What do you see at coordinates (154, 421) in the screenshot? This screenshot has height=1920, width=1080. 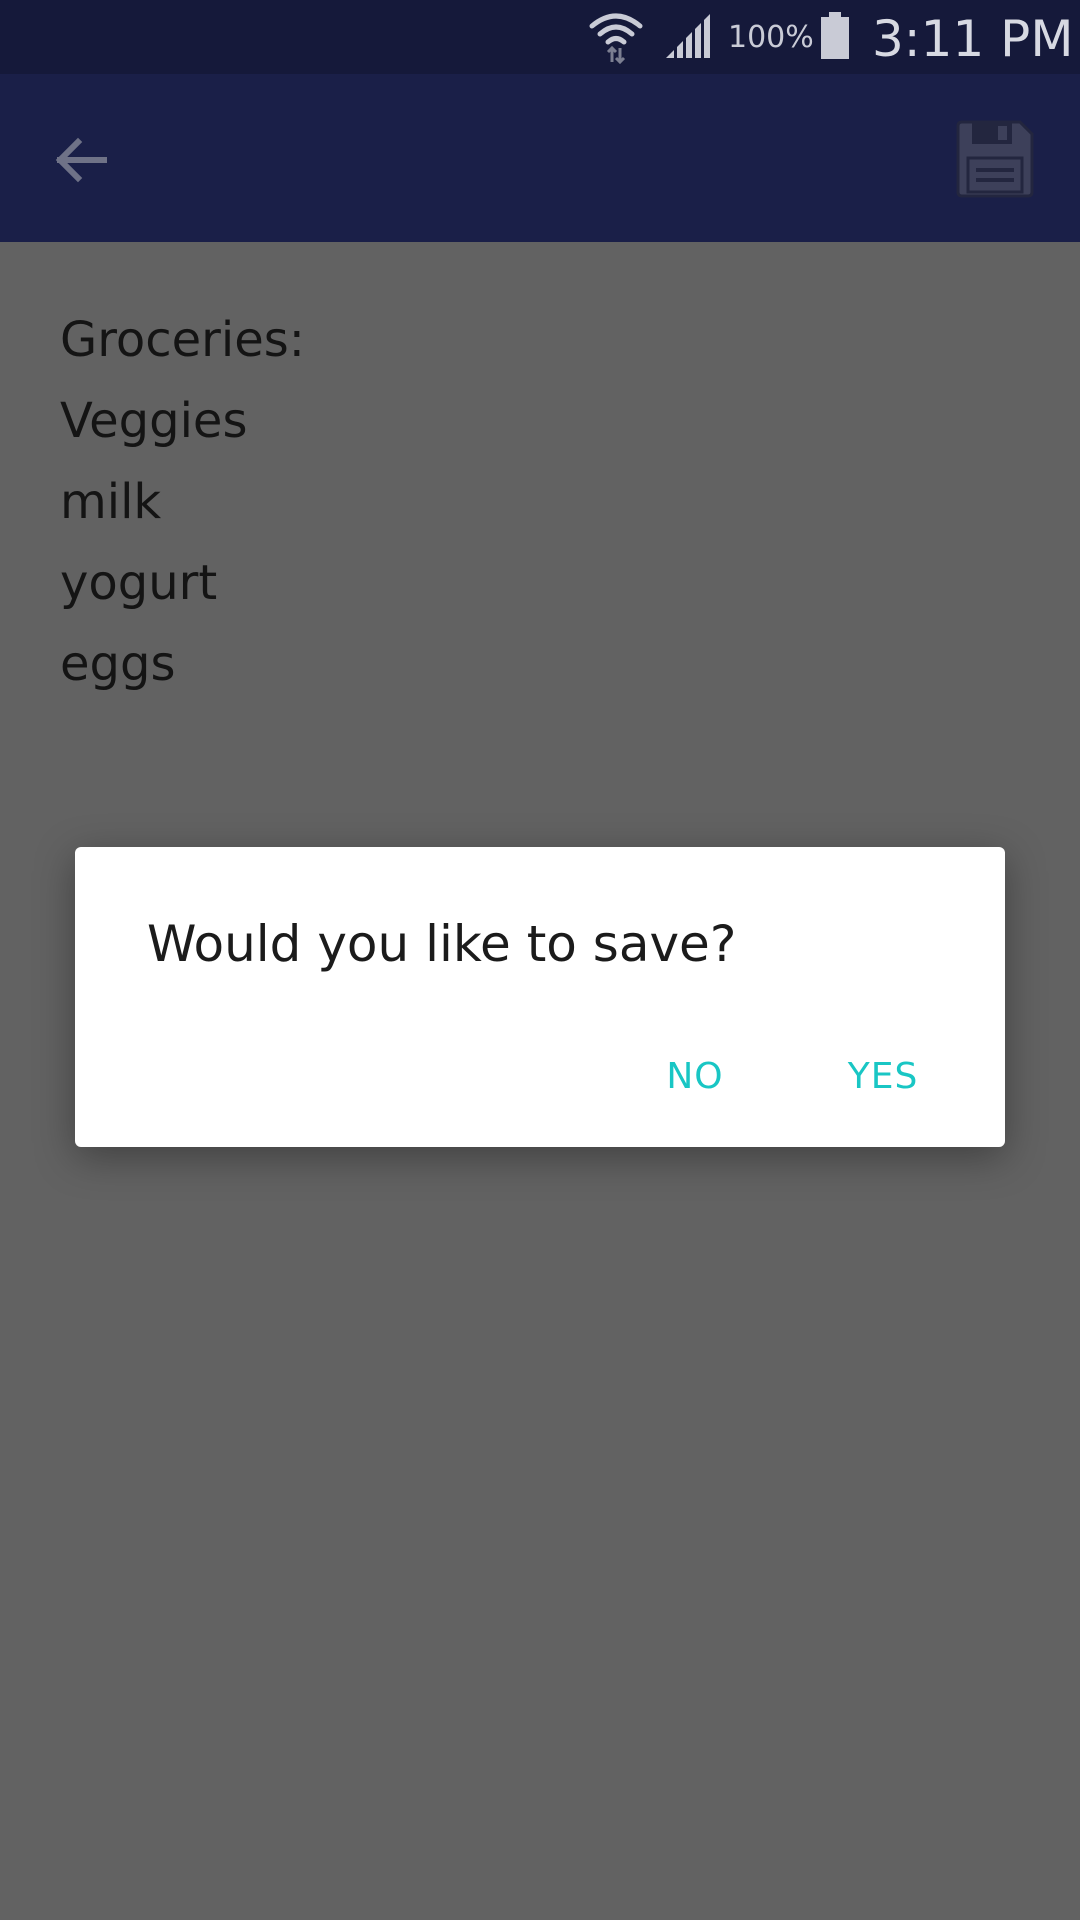 I see `note-line: Veggies` at bounding box center [154, 421].